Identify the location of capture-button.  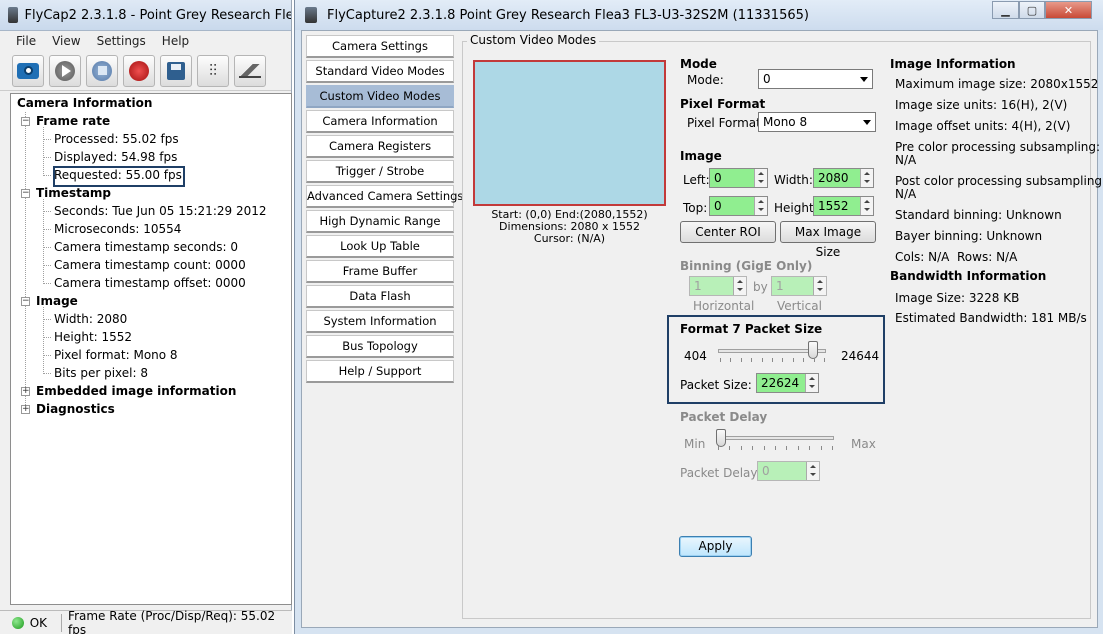
(28, 70).